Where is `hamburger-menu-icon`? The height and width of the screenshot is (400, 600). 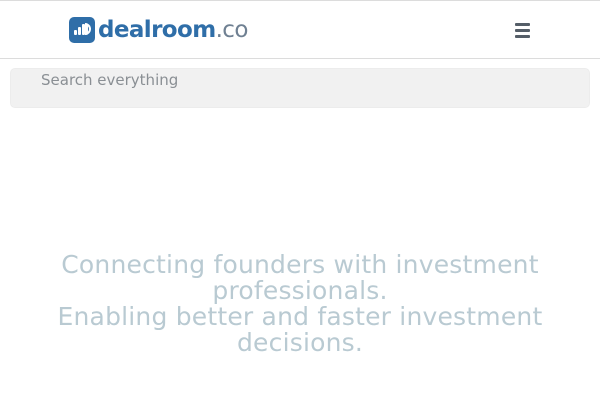
hamburger-menu-icon is located at coordinates (522, 30).